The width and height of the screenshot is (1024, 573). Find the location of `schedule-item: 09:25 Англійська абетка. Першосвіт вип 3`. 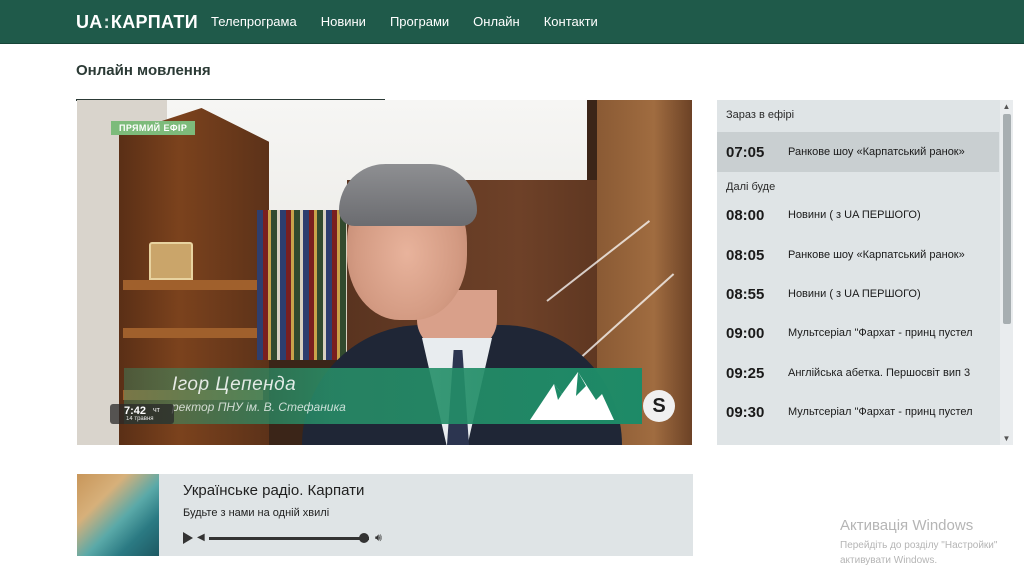

schedule-item: 09:25 Англійська абетка. Першосвіт вип 3 is located at coordinates (848, 373).